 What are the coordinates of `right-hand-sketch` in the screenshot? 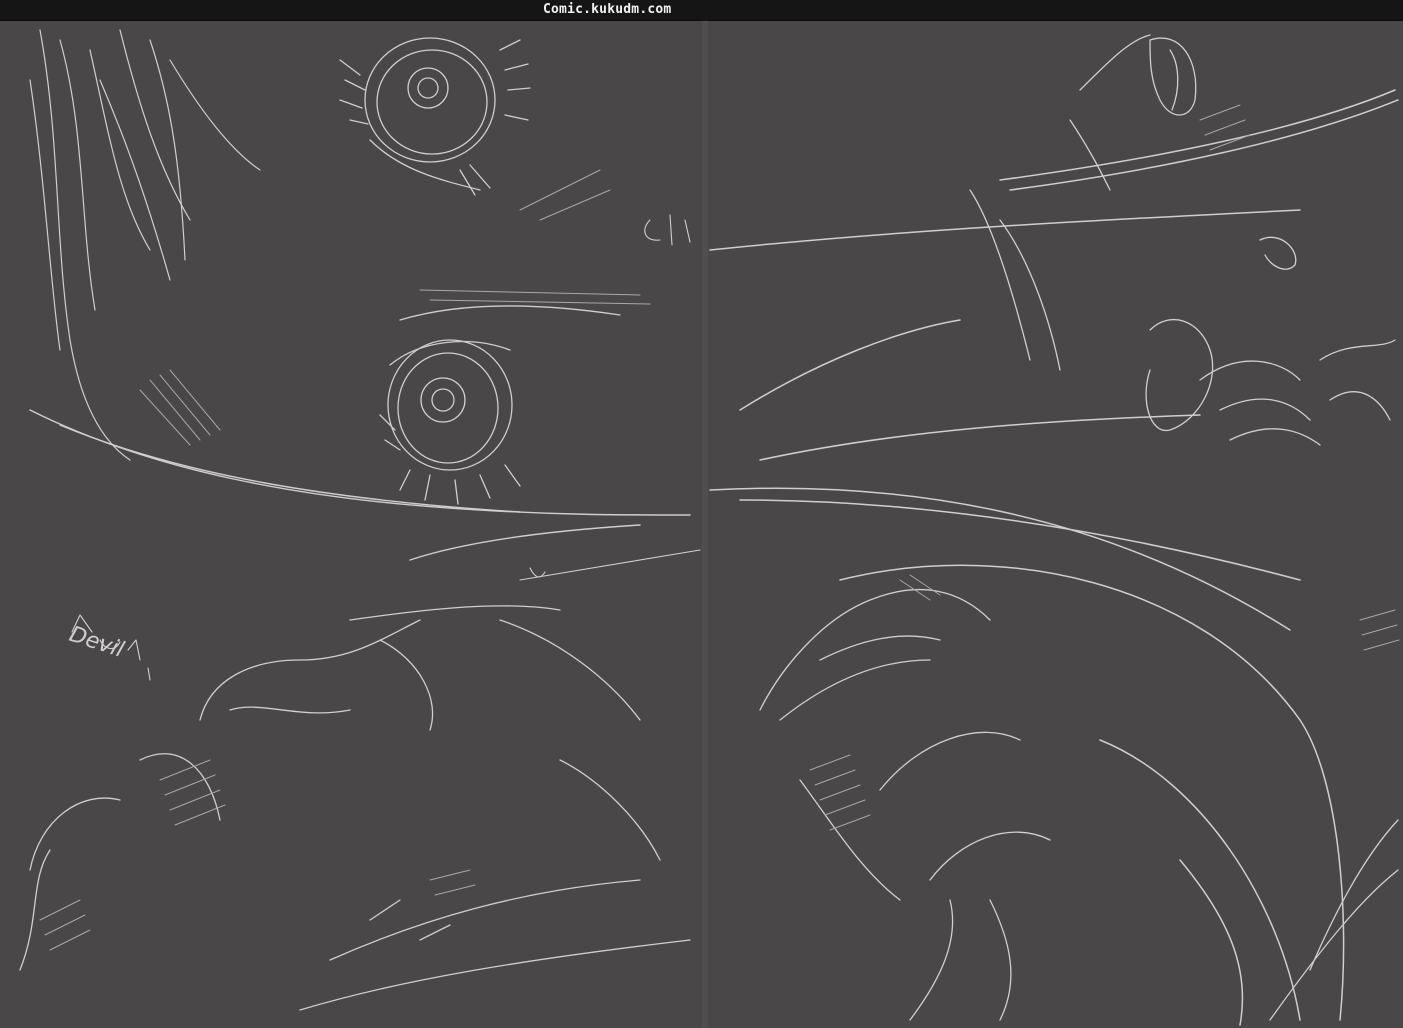 It's located at (1182, 317).